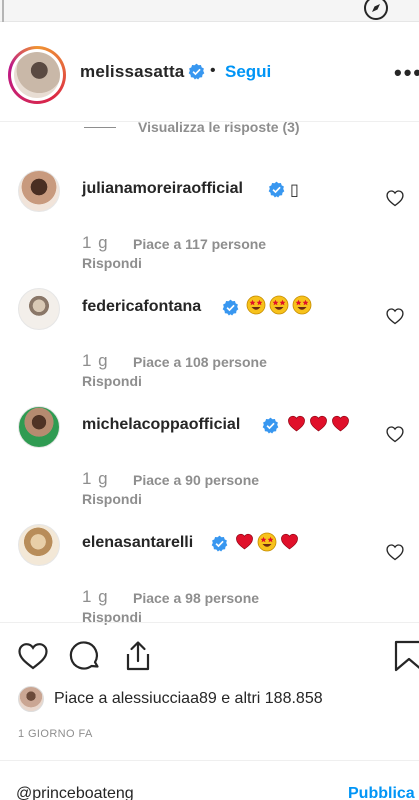  What do you see at coordinates (37, 75) in the screenshot?
I see `owner-avatar` at bounding box center [37, 75].